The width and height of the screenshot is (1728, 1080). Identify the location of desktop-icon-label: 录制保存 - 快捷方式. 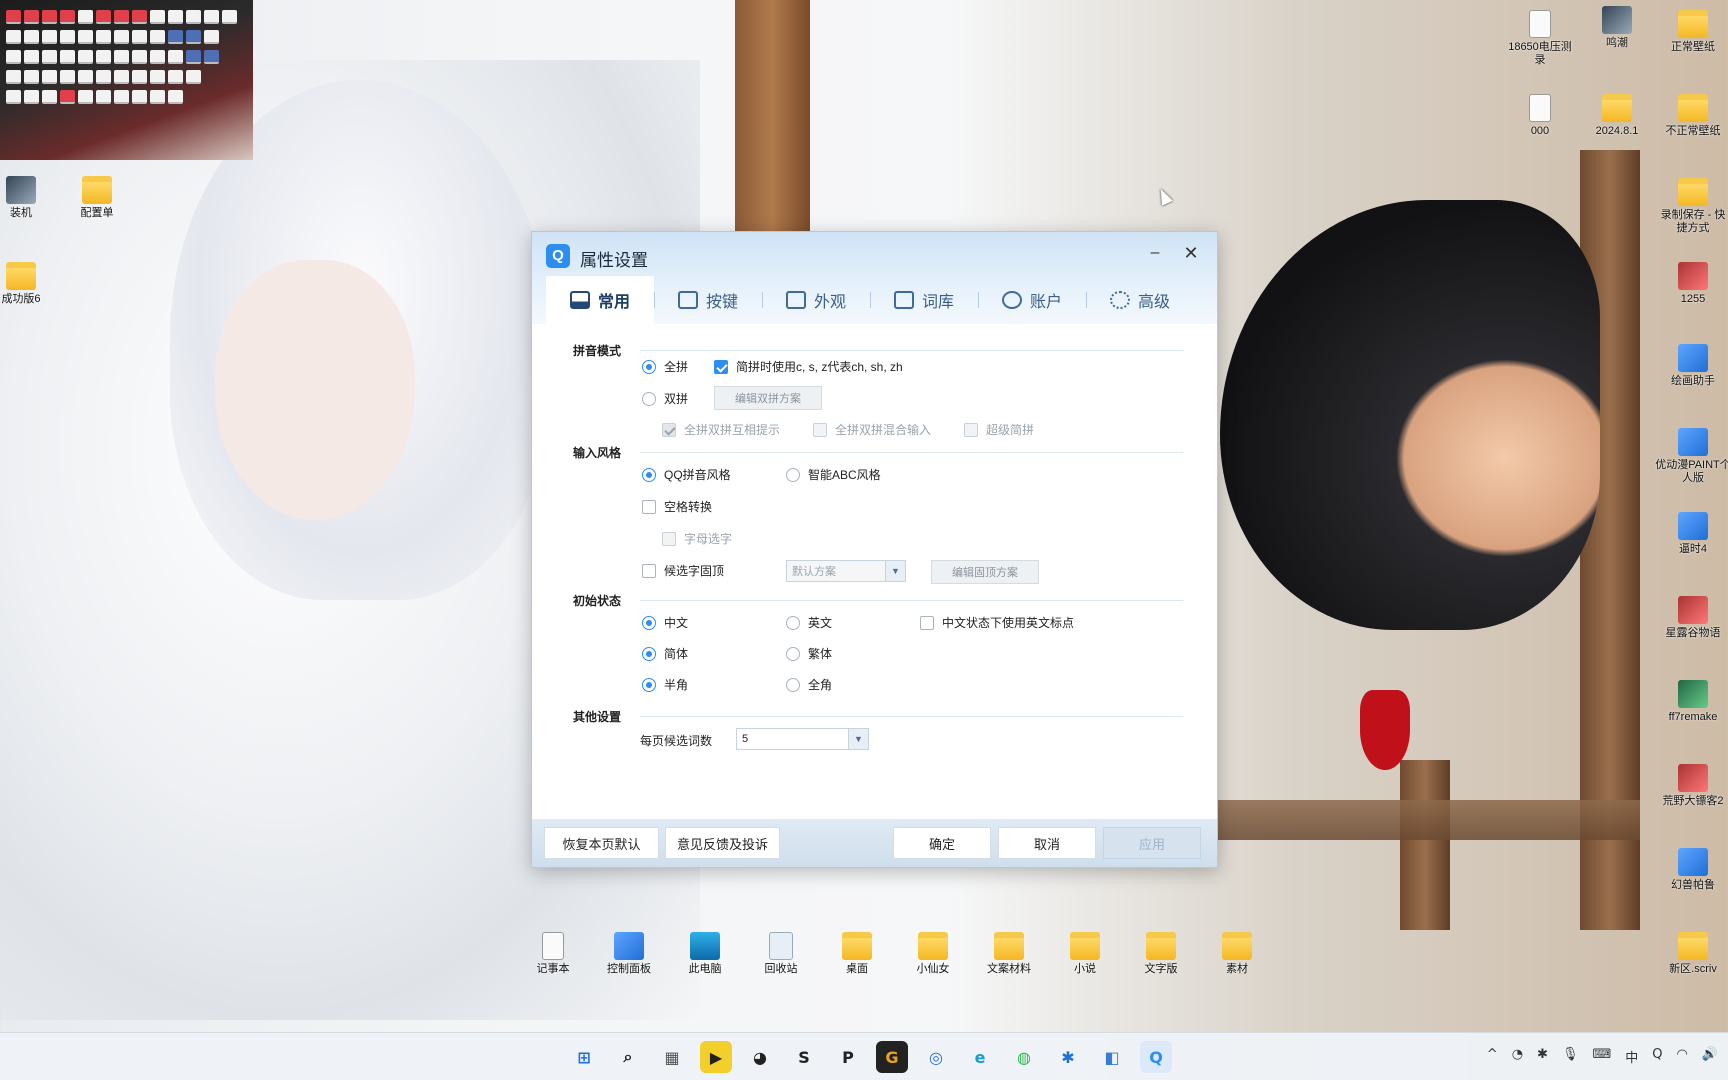
(1693, 221).